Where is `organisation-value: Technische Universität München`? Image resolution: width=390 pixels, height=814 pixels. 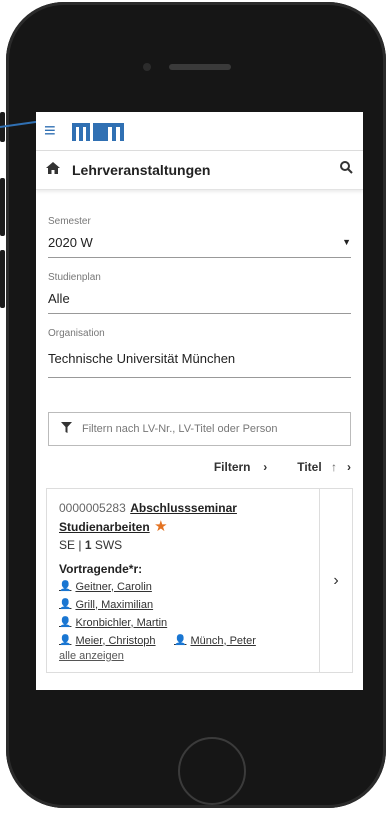
organisation-value: Technische Universität München is located at coordinates (142, 358).